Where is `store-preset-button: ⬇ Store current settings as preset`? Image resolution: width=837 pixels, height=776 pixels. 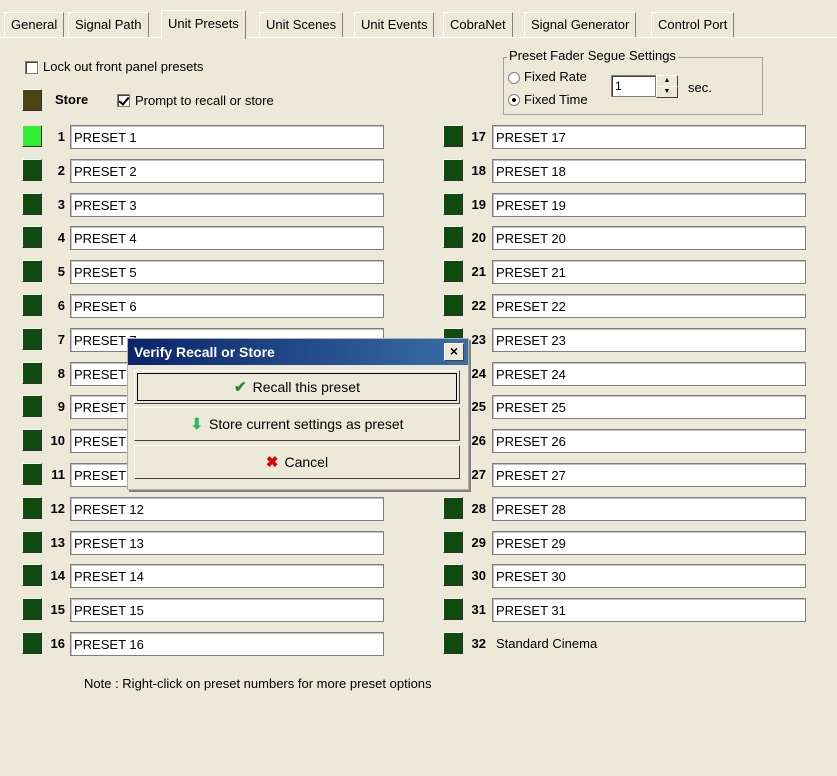 store-preset-button: ⬇ Store current settings as preset is located at coordinates (297, 424).